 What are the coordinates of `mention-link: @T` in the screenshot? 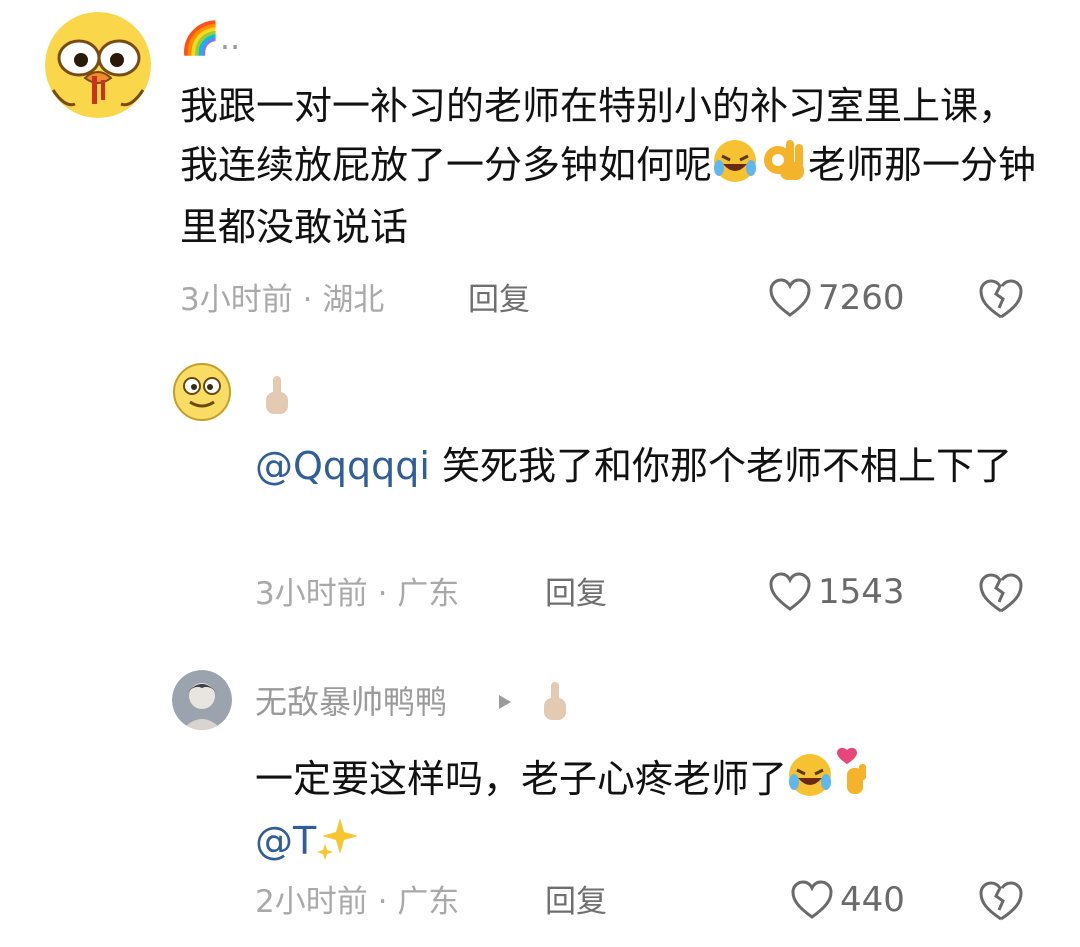 It's located at (285, 841).